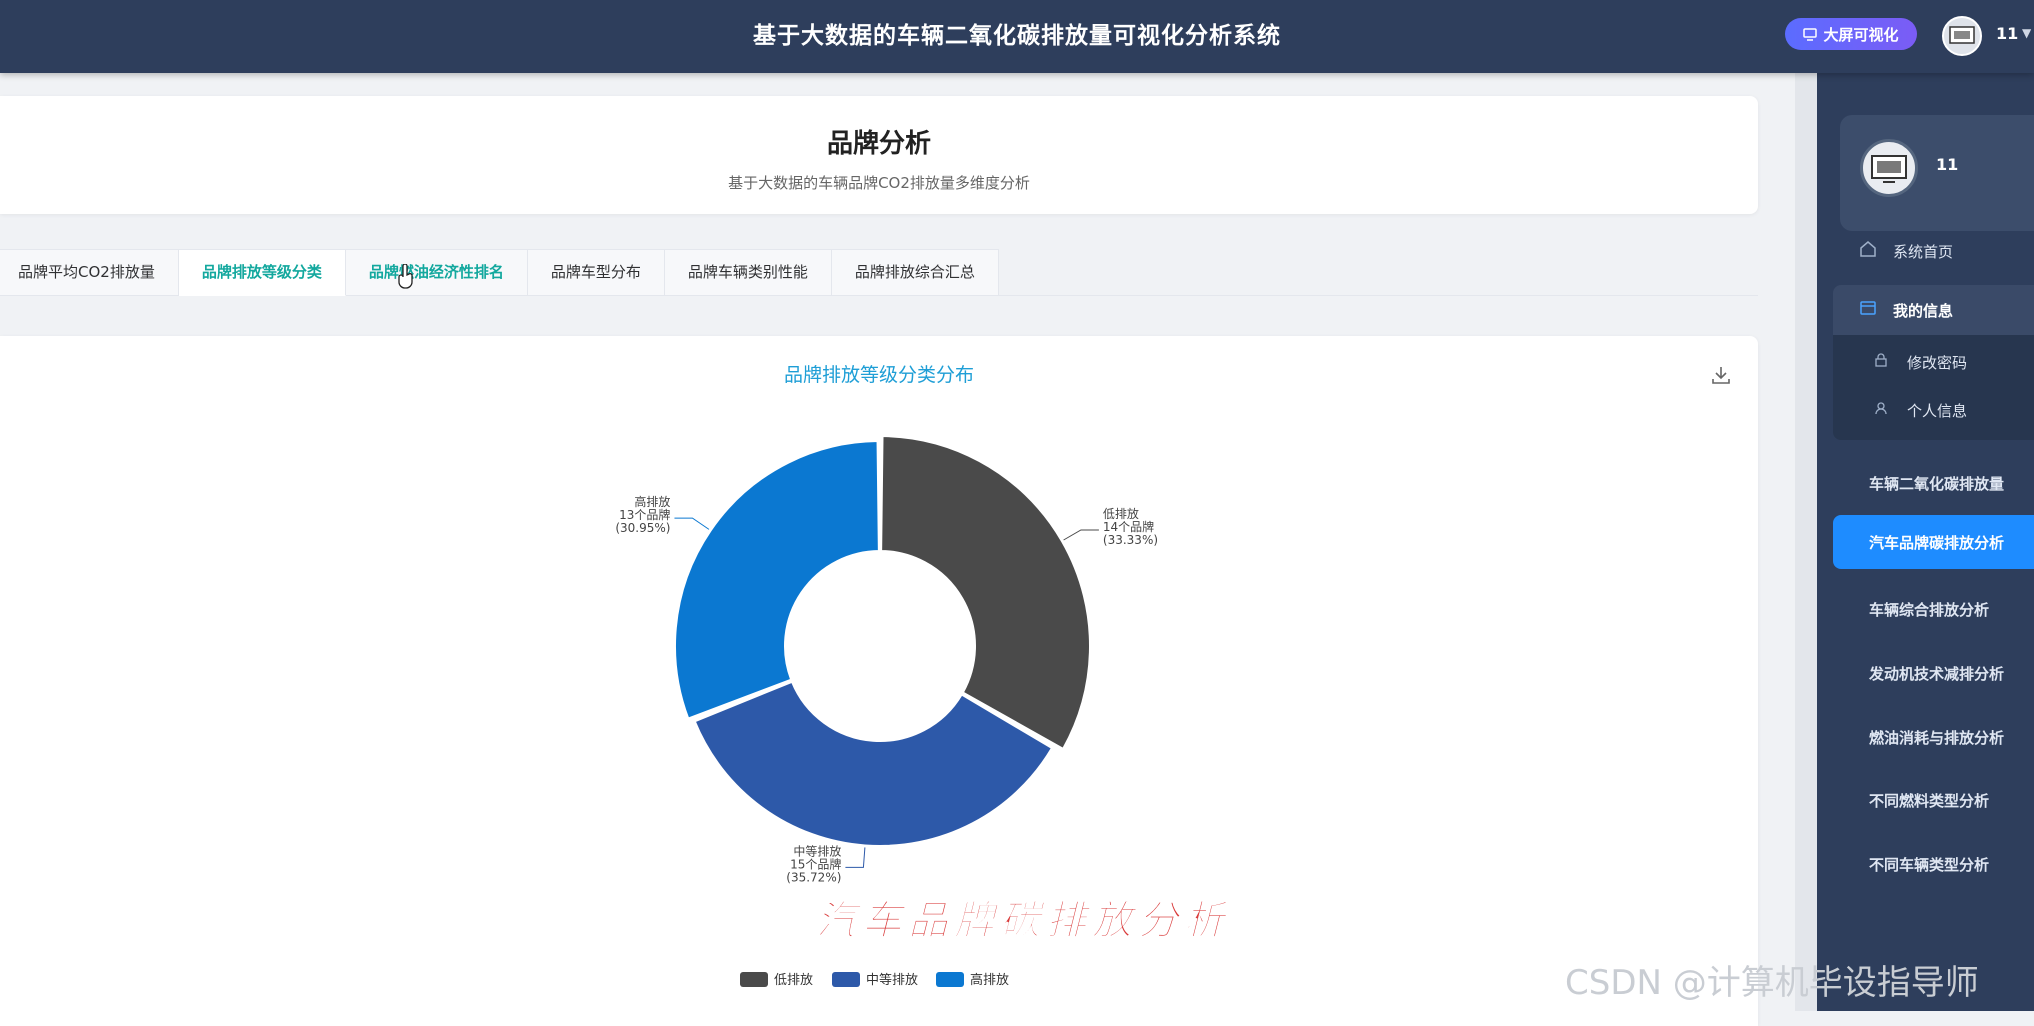 The height and width of the screenshot is (1026, 2034). What do you see at coordinates (1929, 800) in the screenshot?
I see `sidebar-item-label: 不同燃料类型分析` at bounding box center [1929, 800].